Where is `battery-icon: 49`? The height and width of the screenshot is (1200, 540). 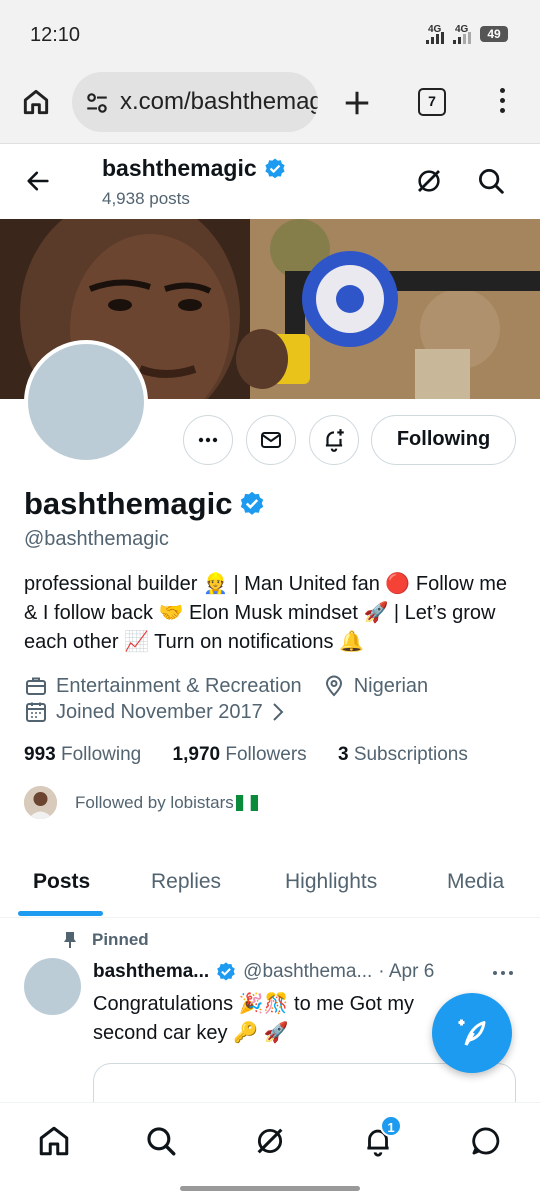 battery-icon: 49 is located at coordinates (494, 34).